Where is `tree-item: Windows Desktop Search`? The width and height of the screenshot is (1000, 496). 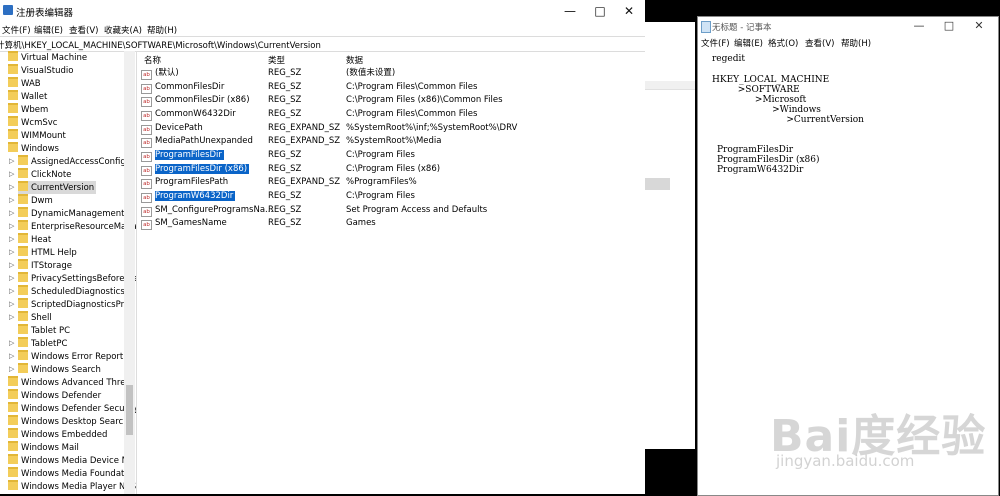
tree-item: Windows Desktop Search is located at coordinates (68, 421).